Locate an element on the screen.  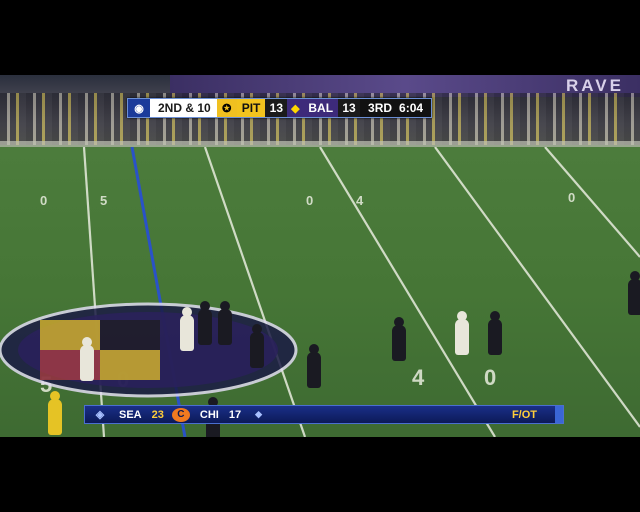
league-badge-icon: ◆ is located at coordinates (258, 414).